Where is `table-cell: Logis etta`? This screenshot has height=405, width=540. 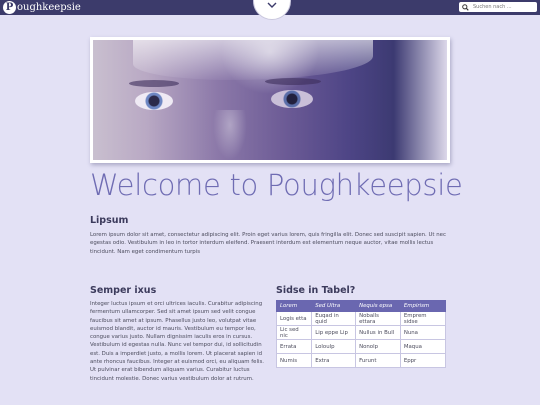 table-cell: Logis etta is located at coordinates (294, 318).